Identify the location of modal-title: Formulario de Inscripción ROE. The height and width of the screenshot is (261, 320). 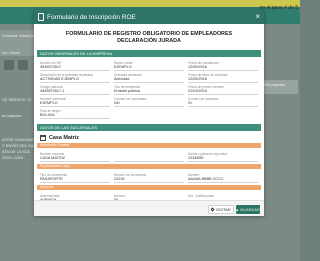
(91, 17).